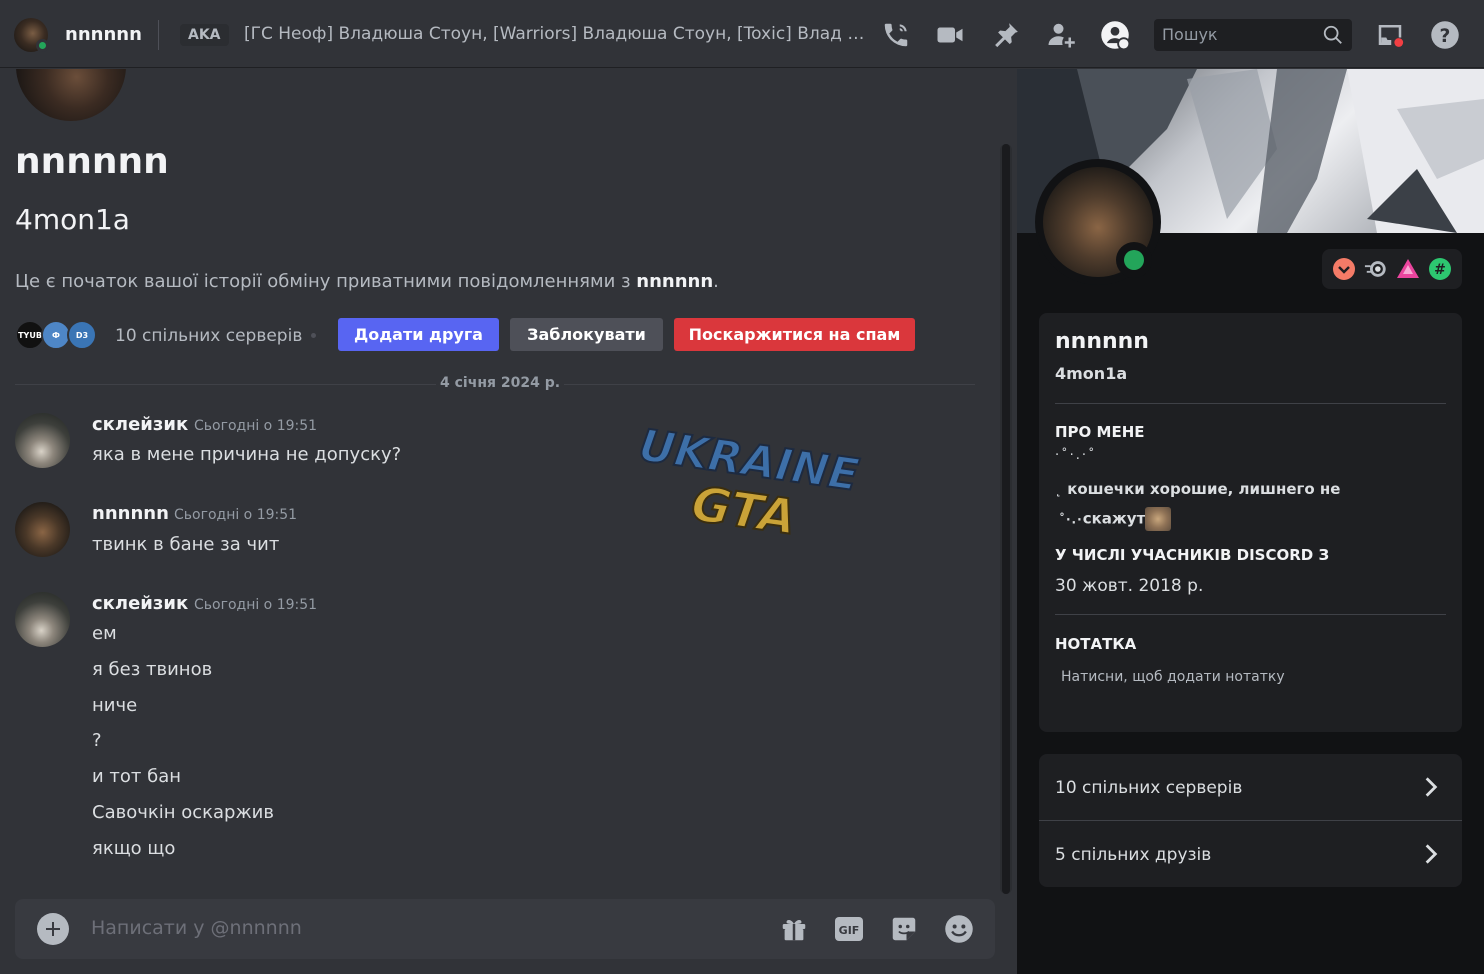 Image resolution: width=1484 pixels, height=974 pixels. I want to click on header-divider, so click(158, 35).